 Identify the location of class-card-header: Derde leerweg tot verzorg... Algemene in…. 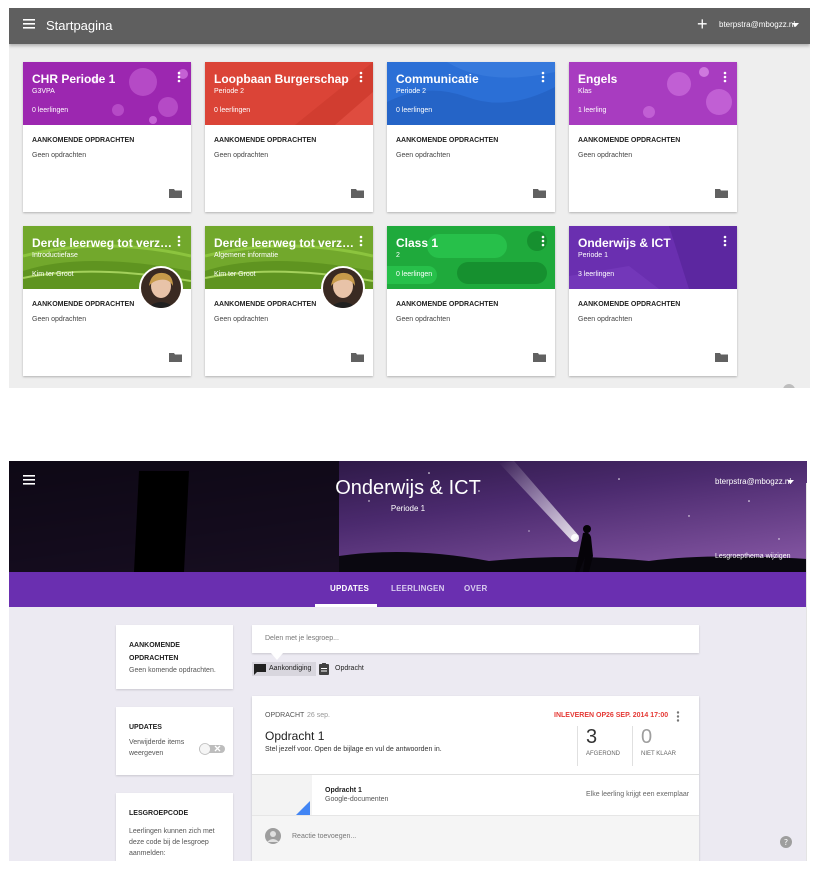
(289, 268).